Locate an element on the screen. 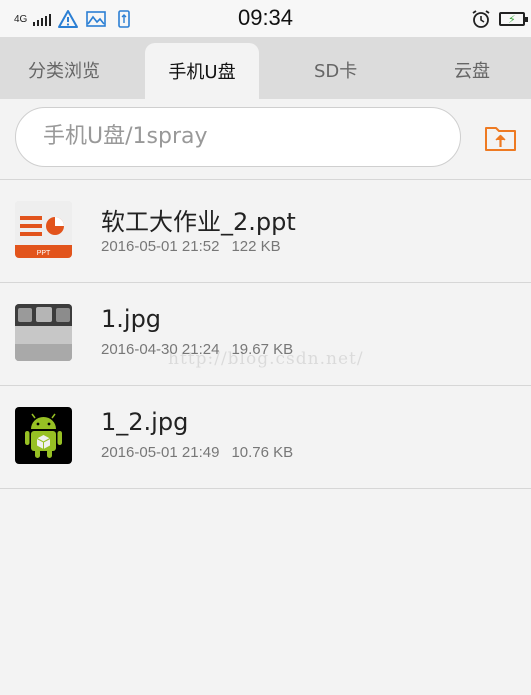  divider is located at coordinates (265, 488).